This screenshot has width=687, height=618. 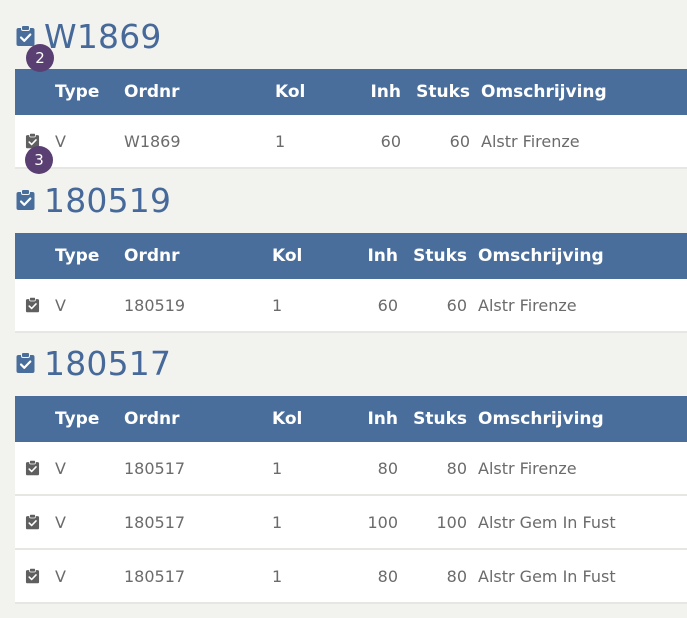 I want to click on table-row: V 180519 1 60 60 Alstr Firenze, so click(x=351, y=306).